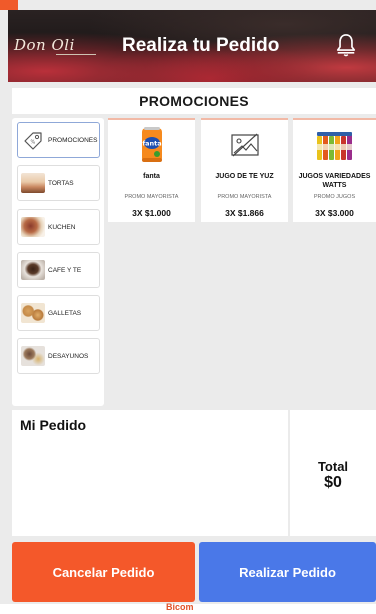 Image resolution: width=376 pixels, height=614 pixels. Describe the element at coordinates (33, 183) in the screenshot. I see `cake-thumbnail` at that location.